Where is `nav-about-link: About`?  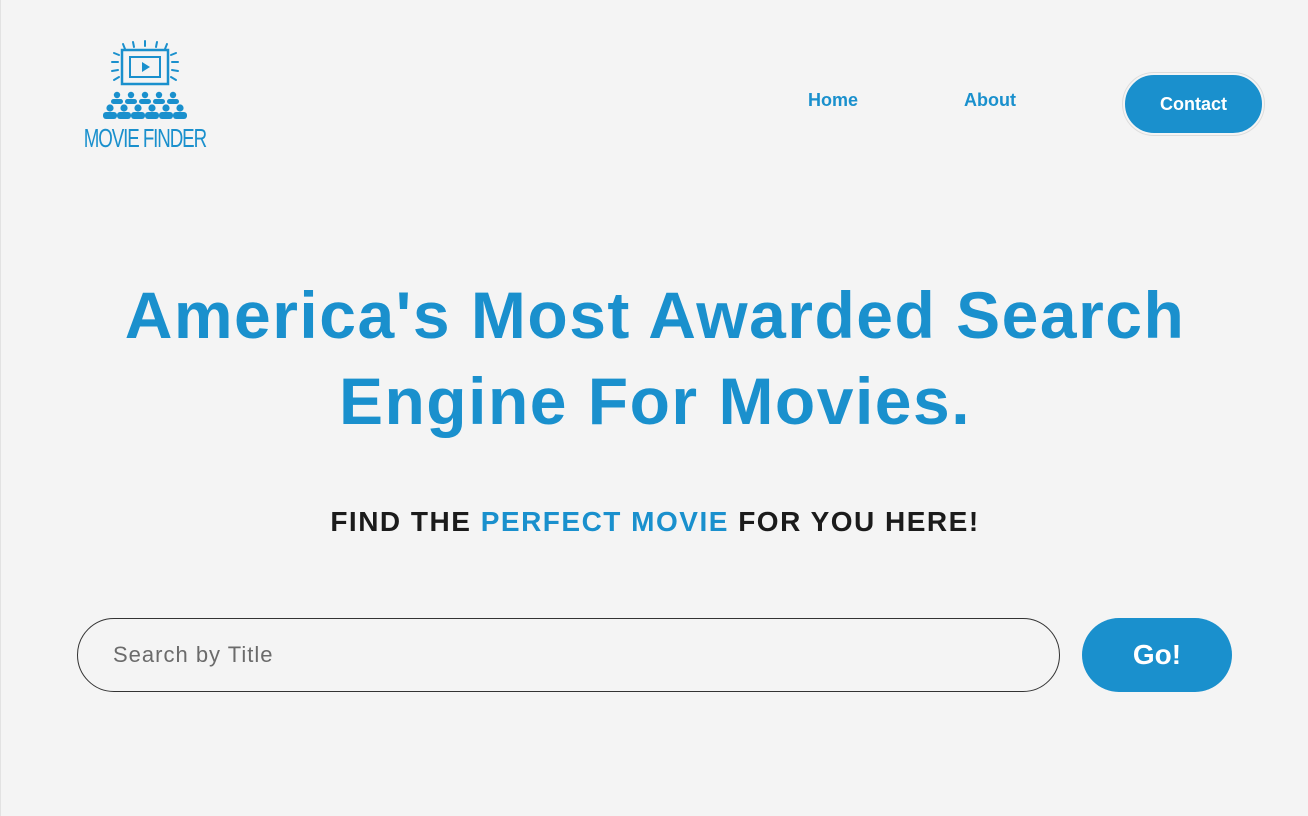 nav-about-link: About is located at coordinates (990, 100).